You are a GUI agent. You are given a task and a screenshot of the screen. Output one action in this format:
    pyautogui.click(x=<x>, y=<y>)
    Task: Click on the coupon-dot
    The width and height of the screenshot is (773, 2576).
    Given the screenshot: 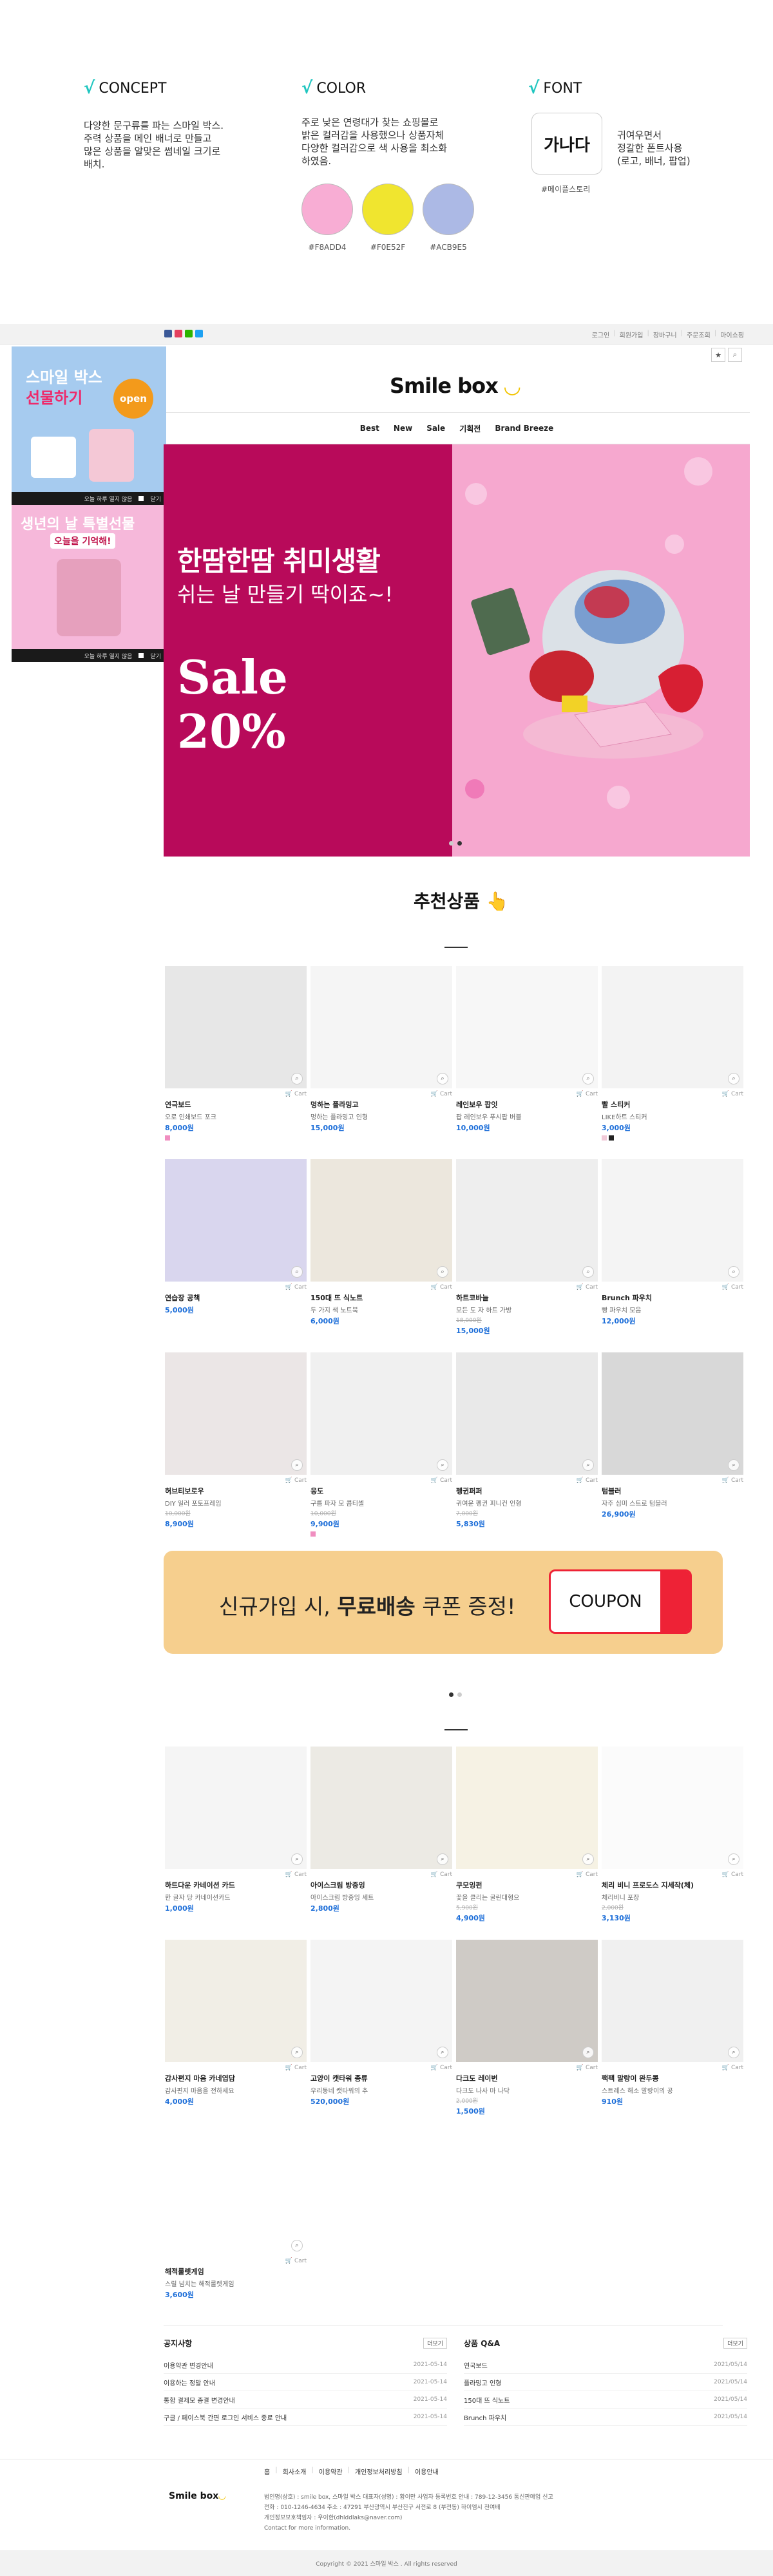 What is the action you would take?
    pyautogui.click(x=451, y=1694)
    